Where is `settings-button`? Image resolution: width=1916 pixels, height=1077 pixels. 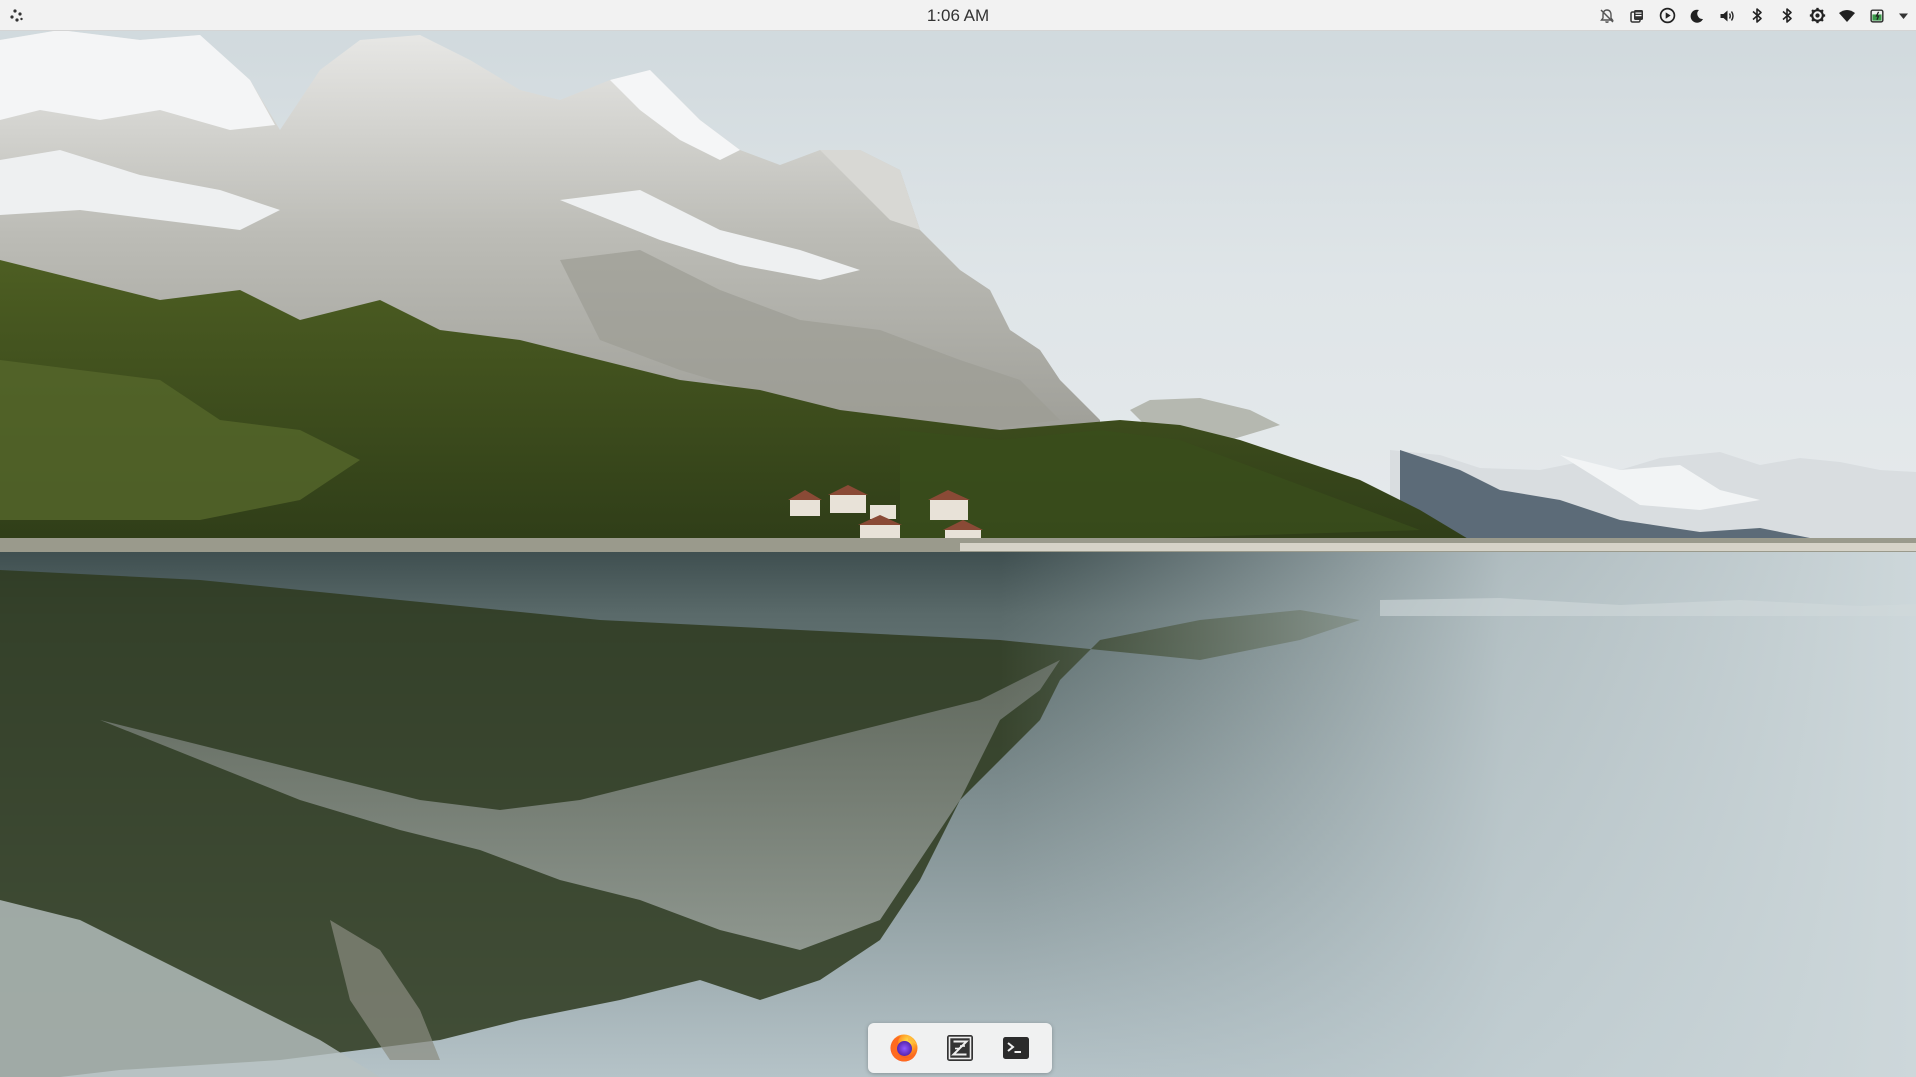 settings-button is located at coordinates (1817, 16).